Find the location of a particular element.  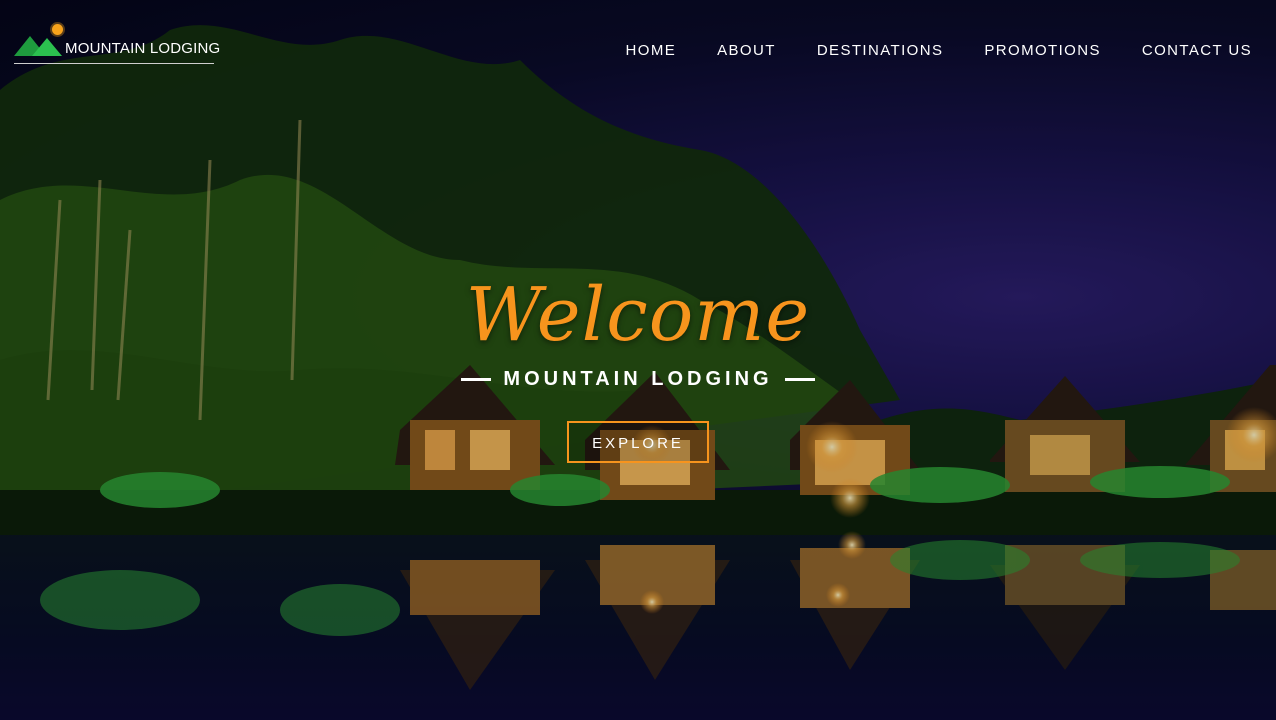

subtitle-right-dash is located at coordinates (799, 379).